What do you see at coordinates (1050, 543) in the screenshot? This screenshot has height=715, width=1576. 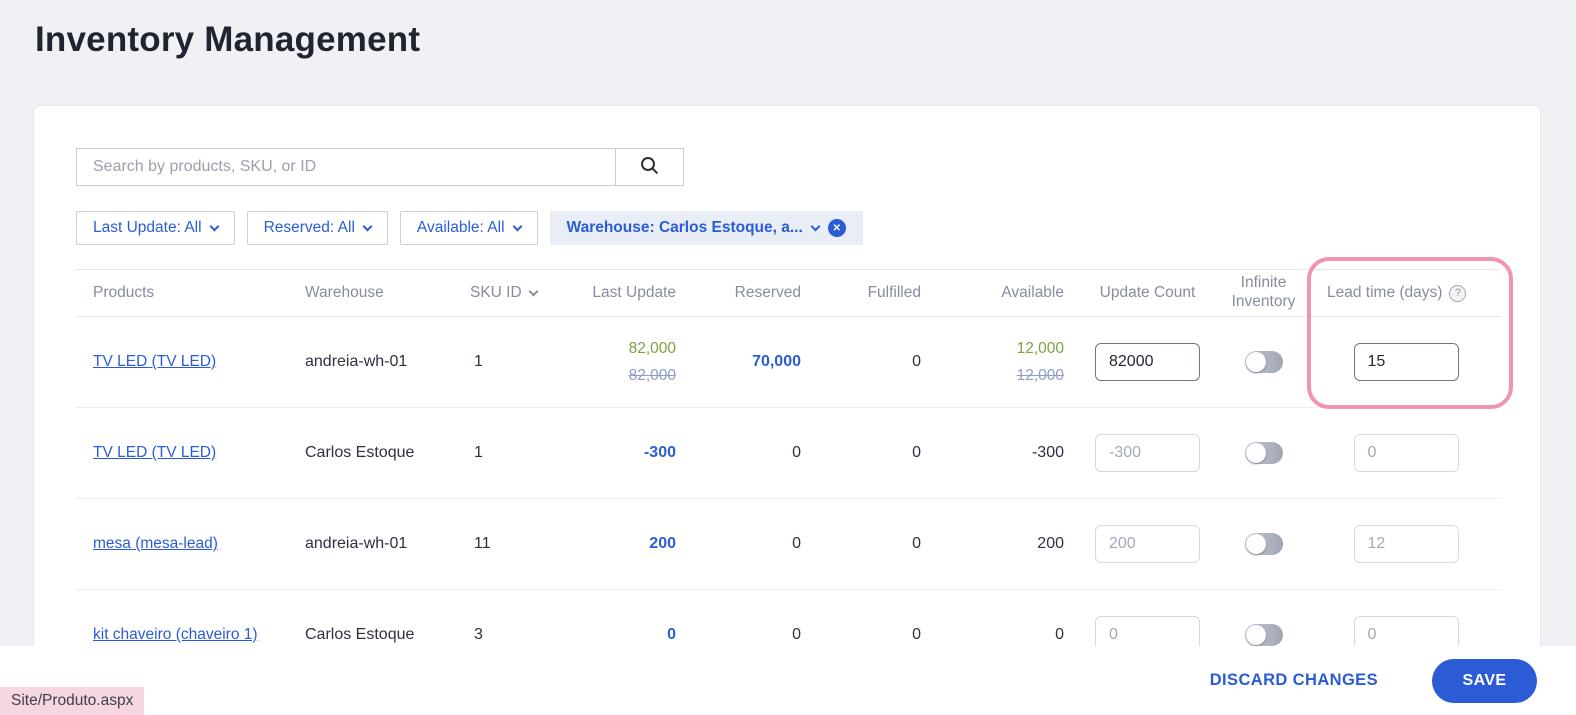 I see `available-cell: 200` at bounding box center [1050, 543].